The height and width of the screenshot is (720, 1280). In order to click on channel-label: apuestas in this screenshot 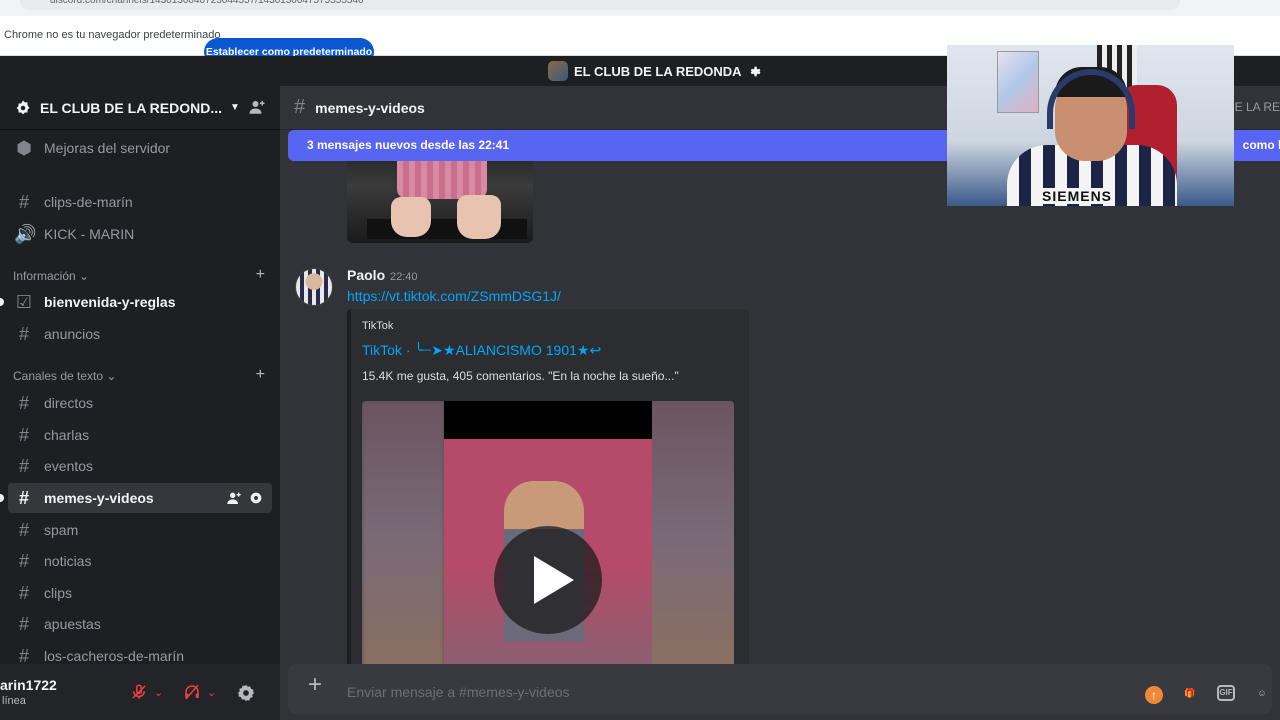, I will do `click(72, 624)`.